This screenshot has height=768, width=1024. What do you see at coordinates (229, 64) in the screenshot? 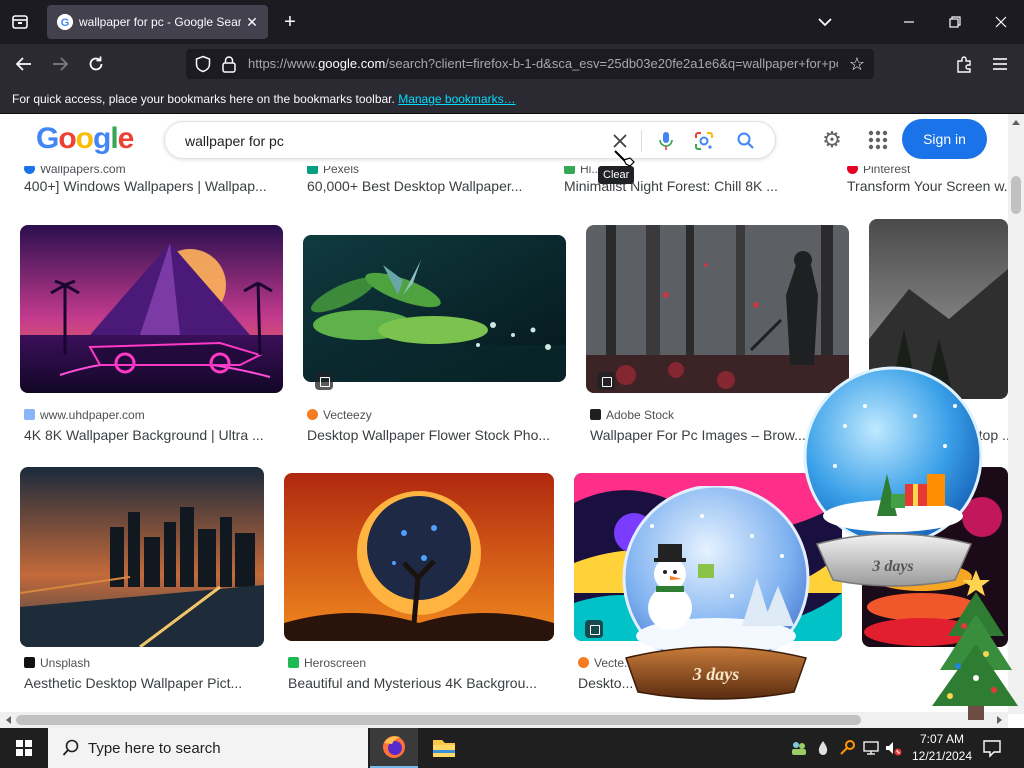
I see `lock-icon` at bounding box center [229, 64].